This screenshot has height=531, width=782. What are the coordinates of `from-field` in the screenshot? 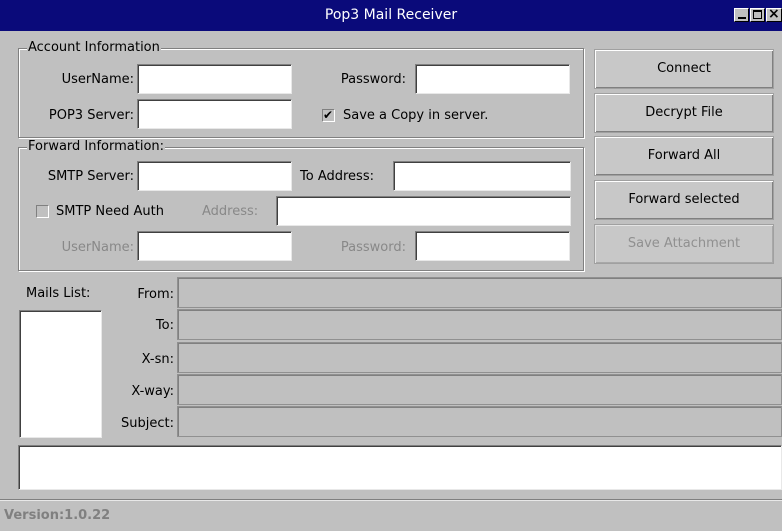 It's located at (479, 292).